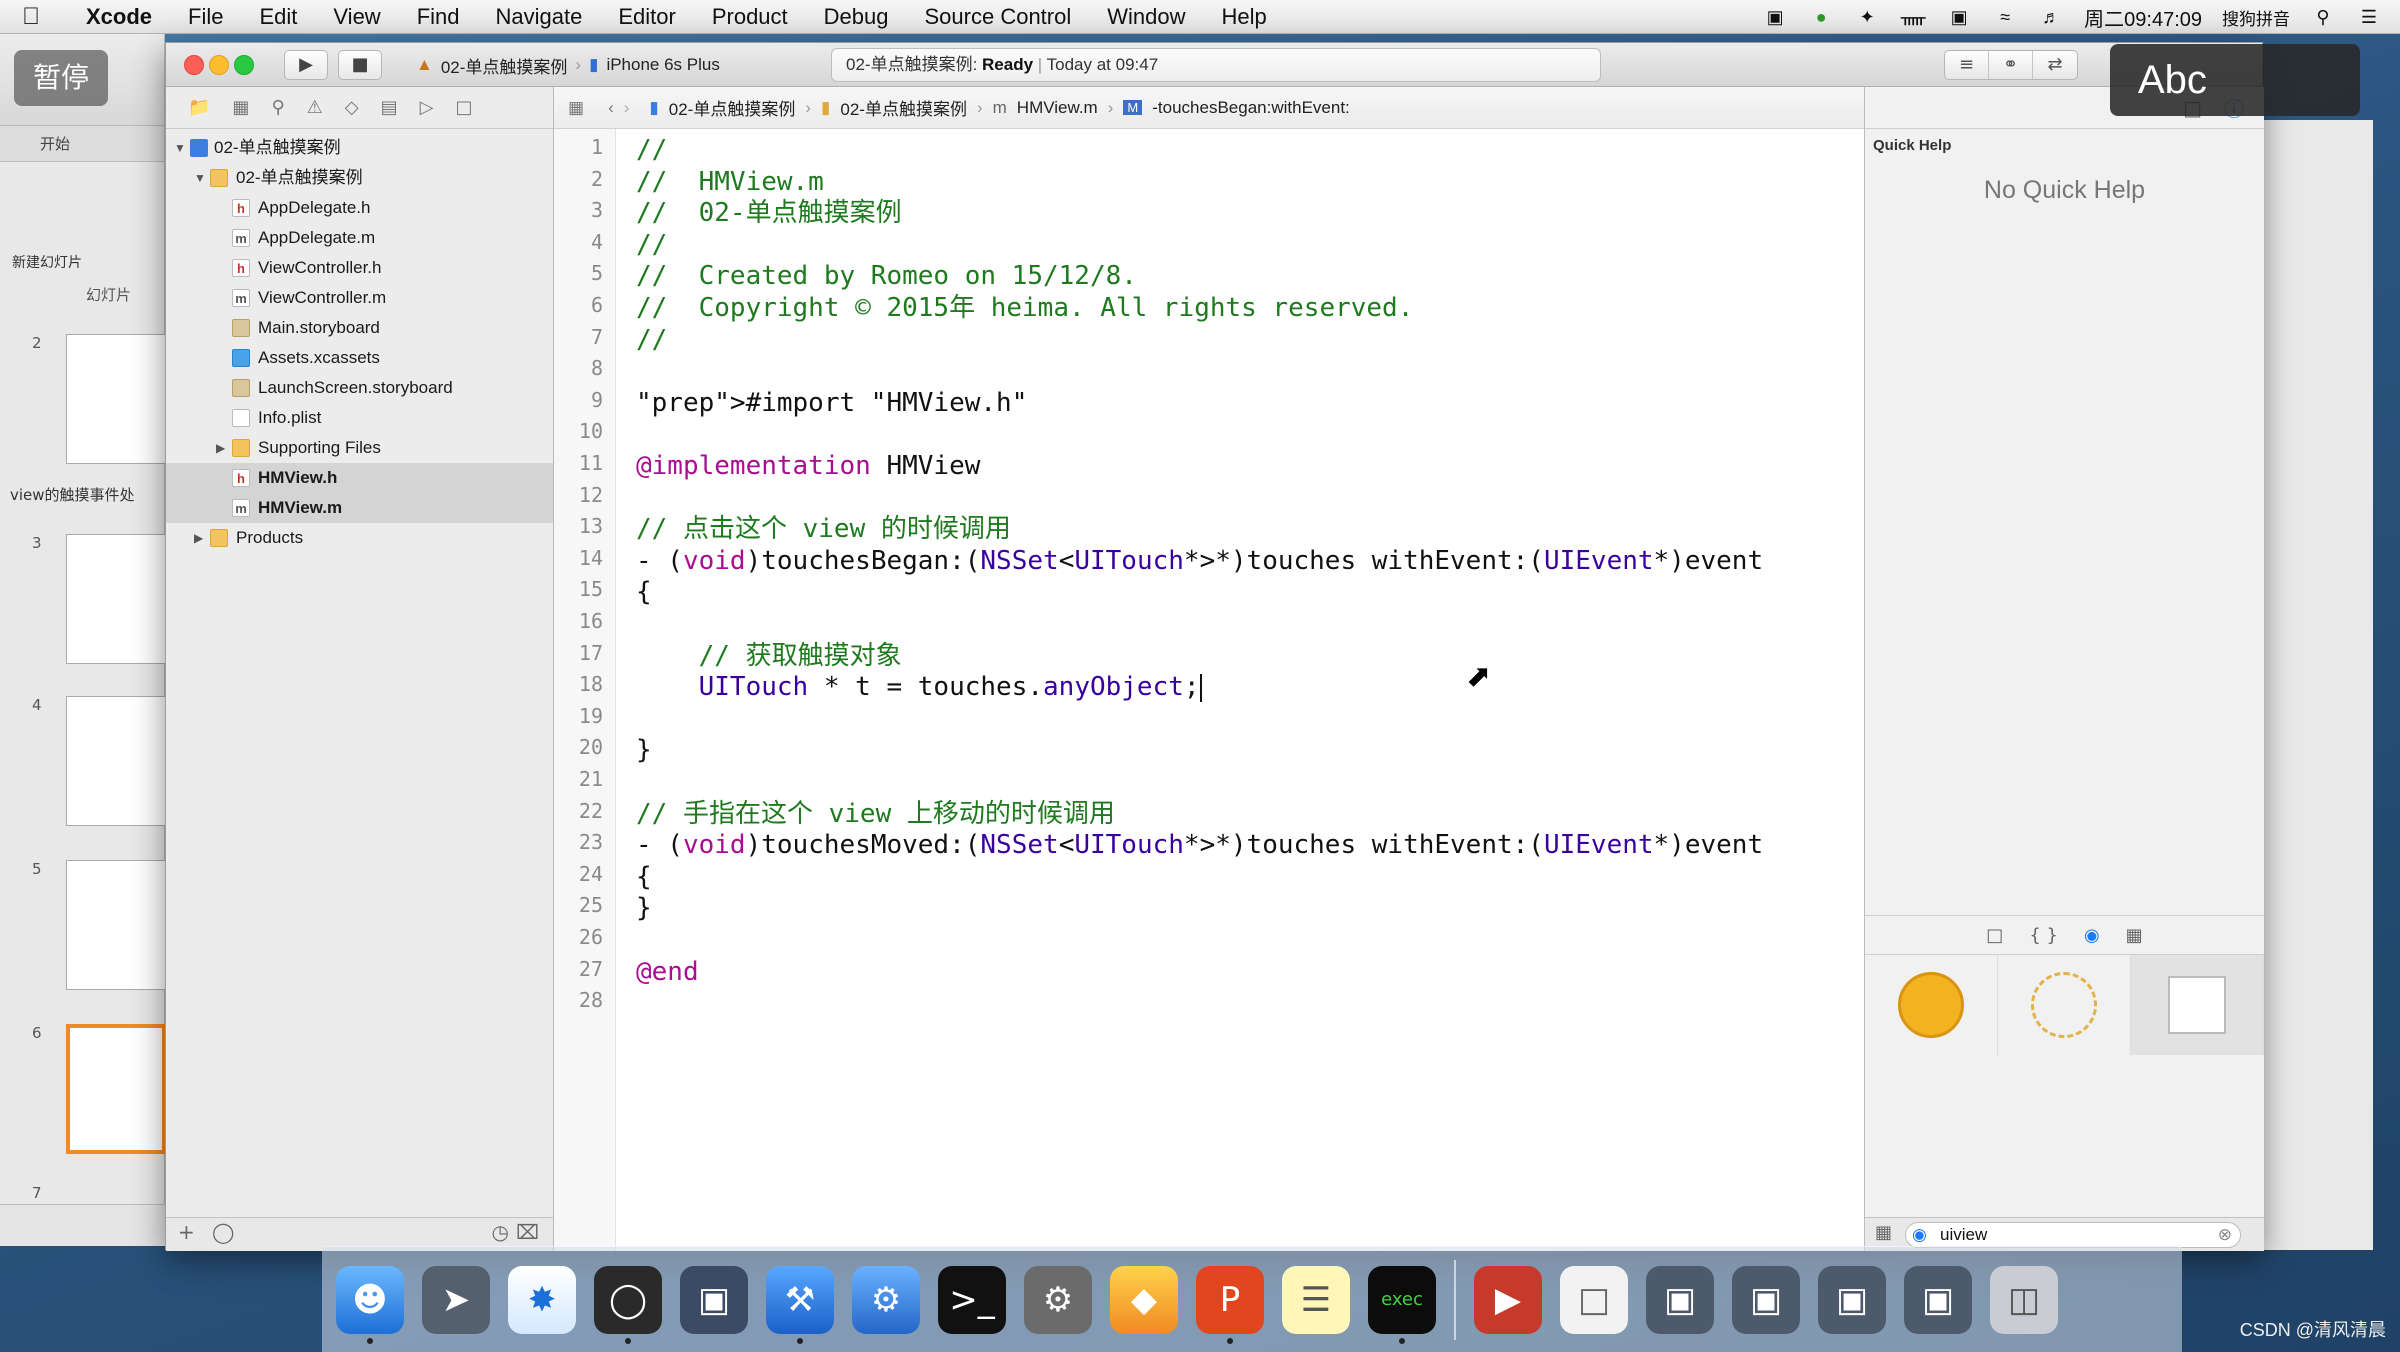 This screenshot has height=1352, width=2400. What do you see at coordinates (500, 1232) in the screenshot?
I see `recent-files-icon: ◷` at bounding box center [500, 1232].